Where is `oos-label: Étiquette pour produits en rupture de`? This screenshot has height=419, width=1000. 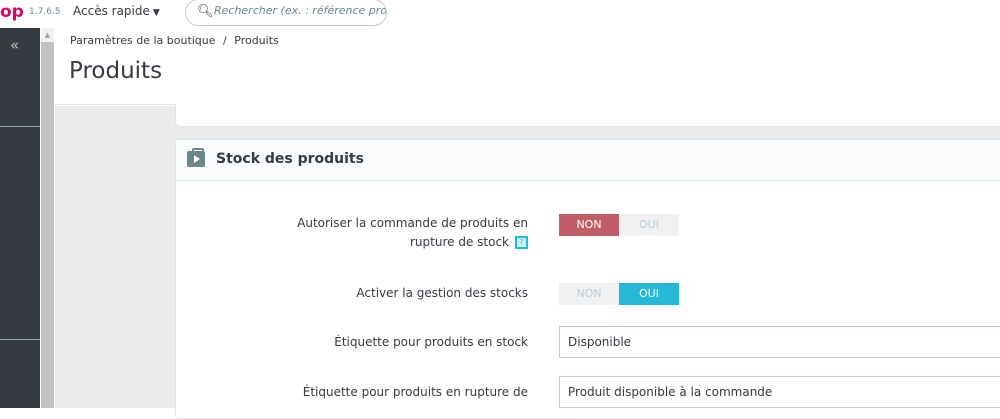
oos-label: Étiquette pour produits en rupture de is located at coordinates (415, 392).